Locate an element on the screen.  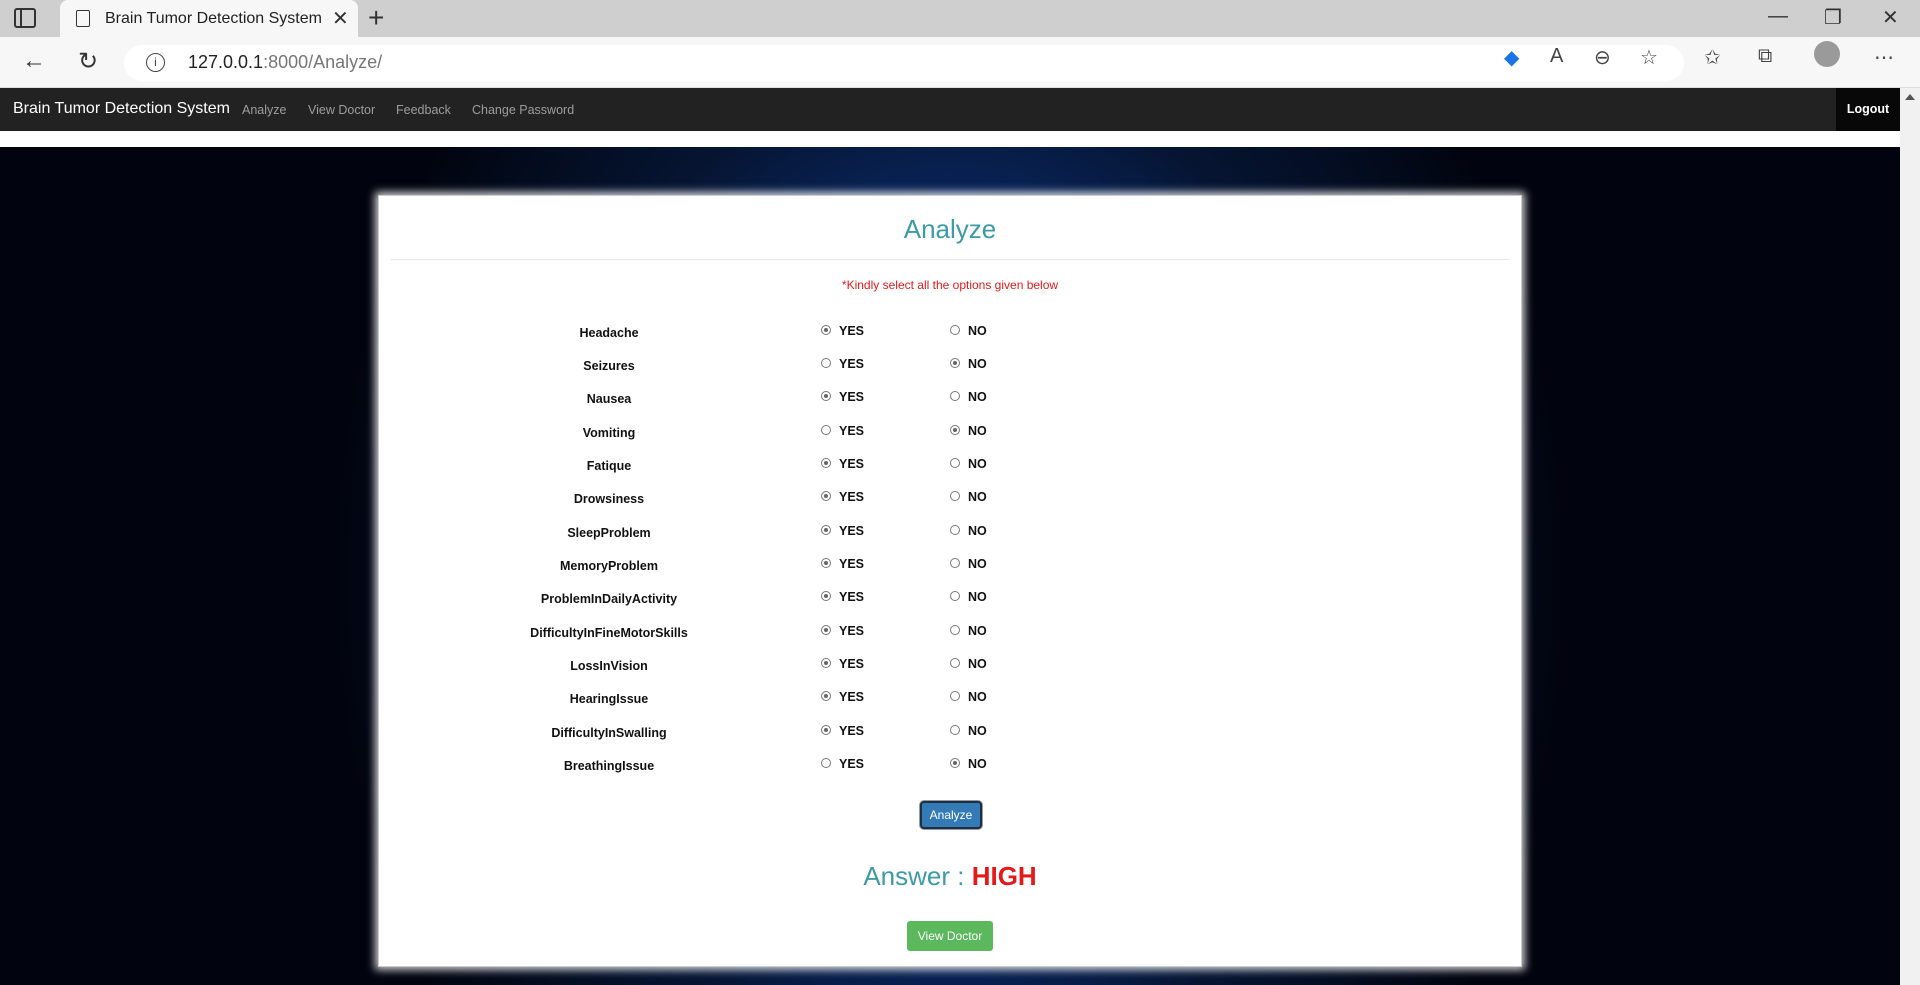
question-row: Vomiting YES NO is located at coordinates (950, 433).